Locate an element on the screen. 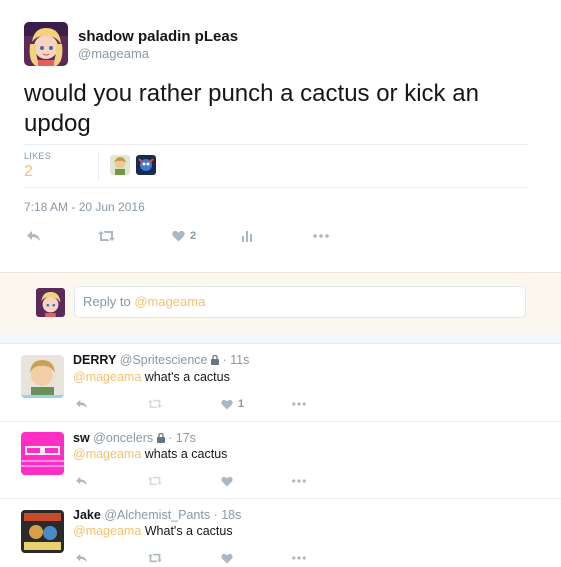 This screenshot has width=561, height=567. reply-text: @mageama what's a cactus is located at coordinates (151, 377).